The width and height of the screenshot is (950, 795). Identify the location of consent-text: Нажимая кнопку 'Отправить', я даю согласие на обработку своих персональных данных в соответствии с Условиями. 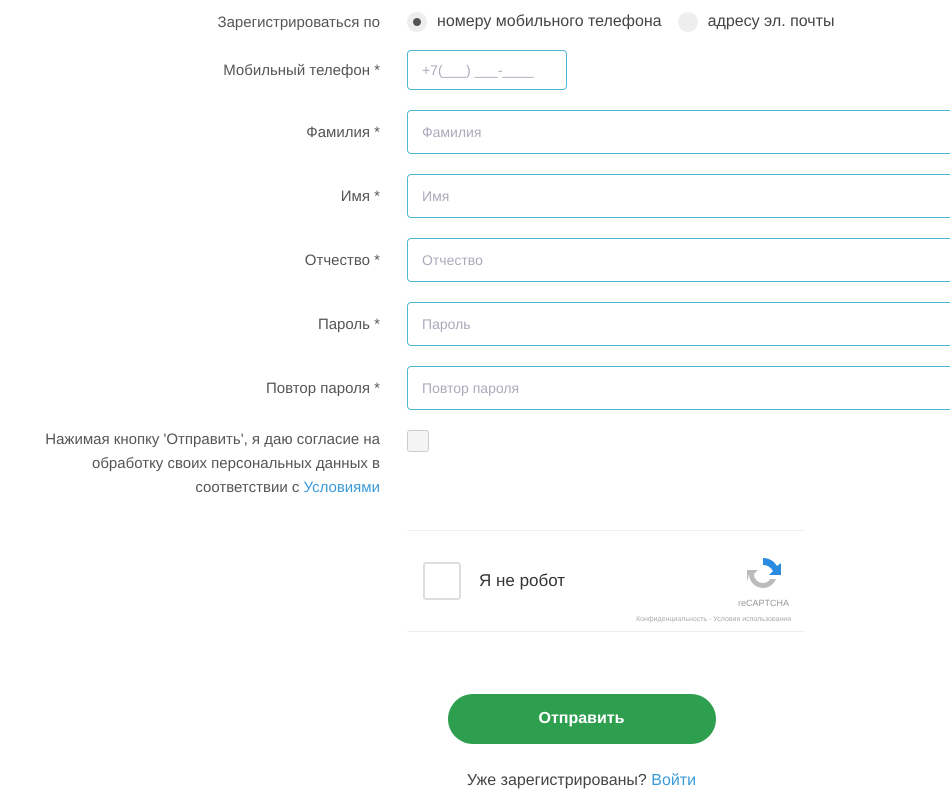
(212, 464).